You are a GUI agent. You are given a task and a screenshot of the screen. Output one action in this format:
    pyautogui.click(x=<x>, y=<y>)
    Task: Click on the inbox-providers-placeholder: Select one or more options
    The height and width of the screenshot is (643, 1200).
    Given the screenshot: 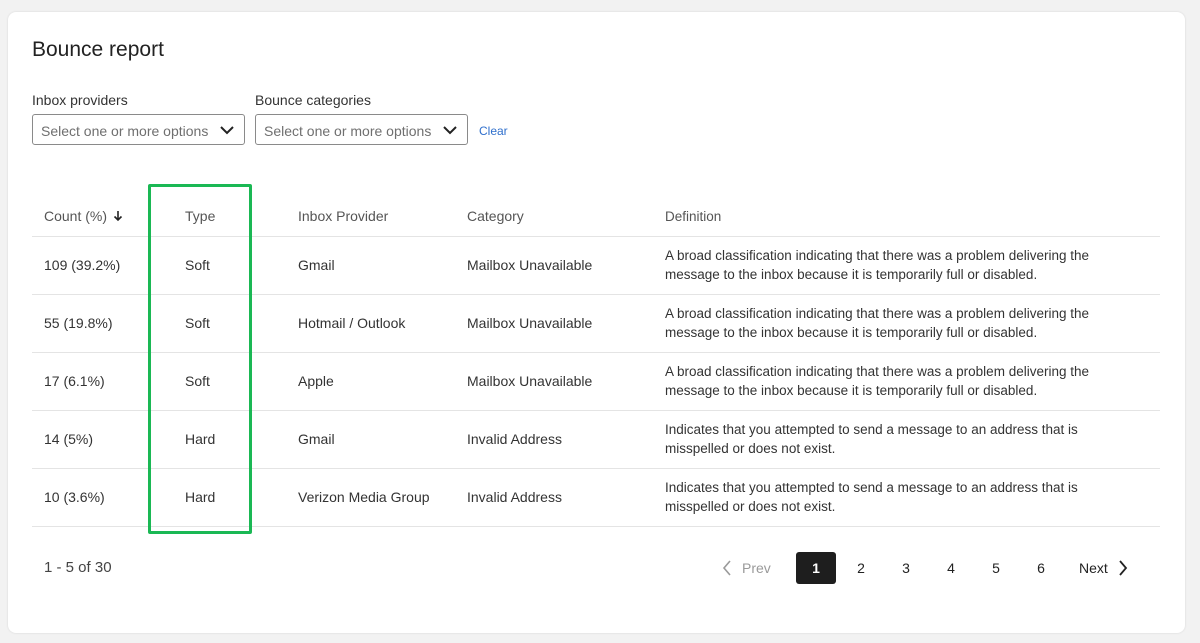 What is the action you would take?
    pyautogui.click(x=125, y=131)
    